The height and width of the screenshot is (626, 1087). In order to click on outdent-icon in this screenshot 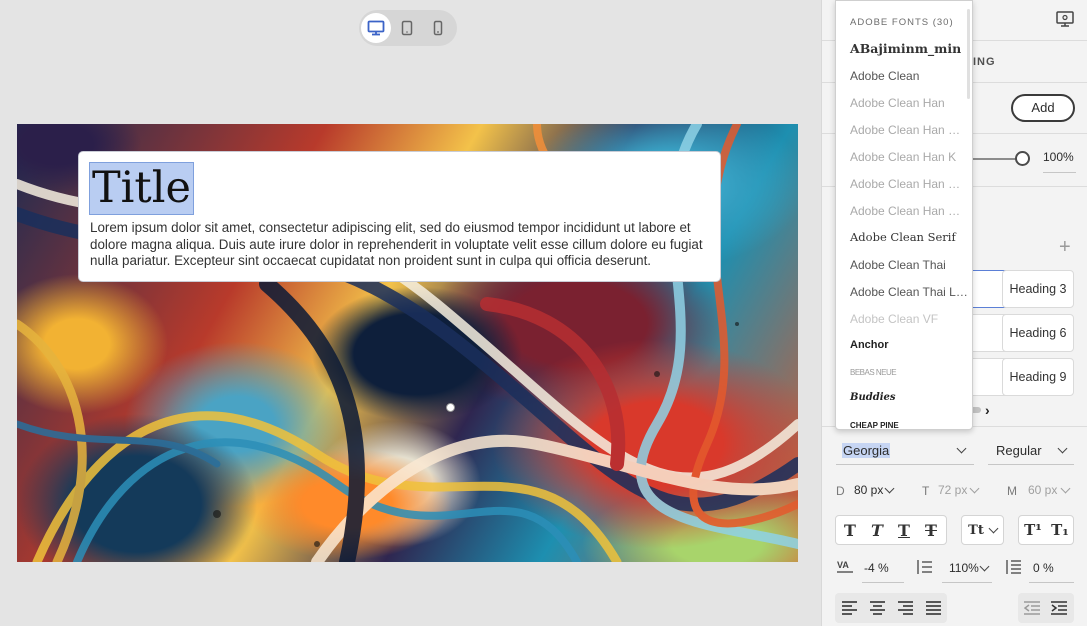, I will do `click(1032, 608)`.